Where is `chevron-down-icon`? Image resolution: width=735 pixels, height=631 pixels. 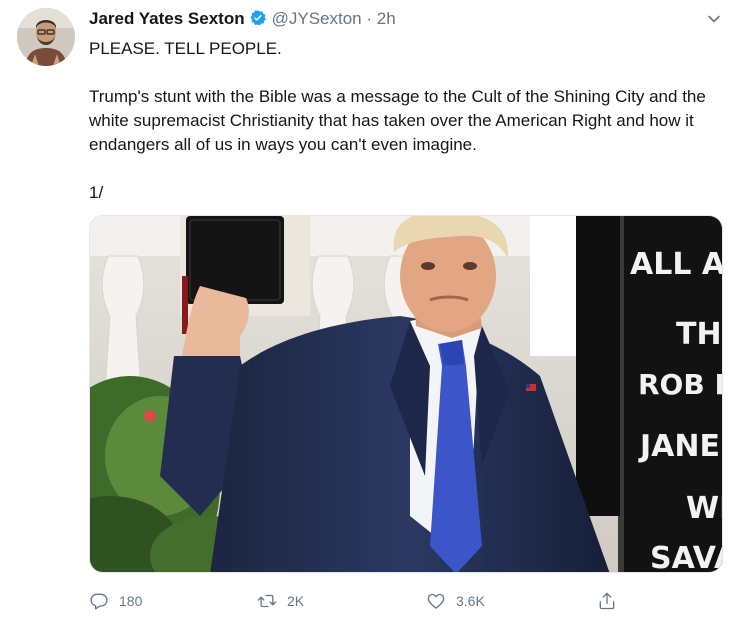
chevron-down-icon is located at coordinates (714, 19).